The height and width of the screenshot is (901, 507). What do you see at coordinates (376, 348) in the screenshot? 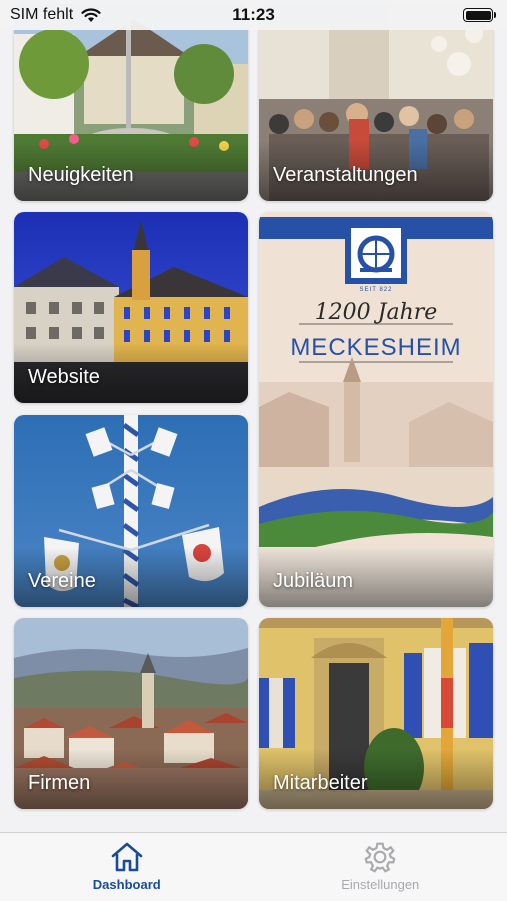
I see `town-title: MECKESHEIM` at bounding box center [376, 348].